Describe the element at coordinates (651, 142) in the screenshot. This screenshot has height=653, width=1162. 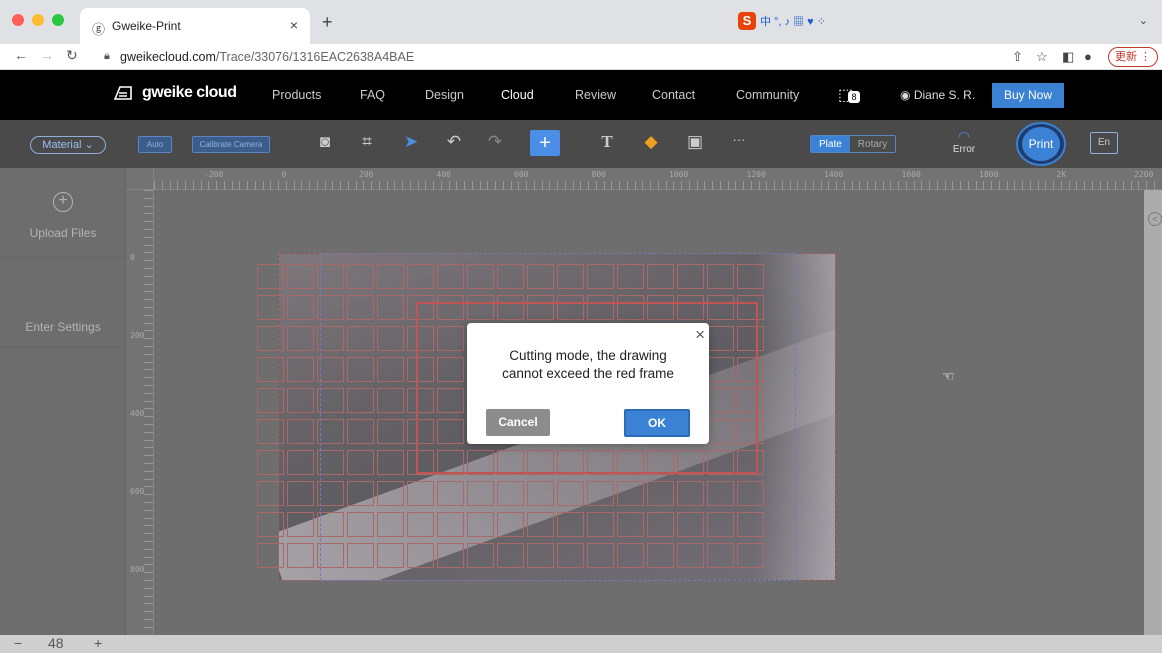
I see `gem-shape-icon: ◆` at that location.